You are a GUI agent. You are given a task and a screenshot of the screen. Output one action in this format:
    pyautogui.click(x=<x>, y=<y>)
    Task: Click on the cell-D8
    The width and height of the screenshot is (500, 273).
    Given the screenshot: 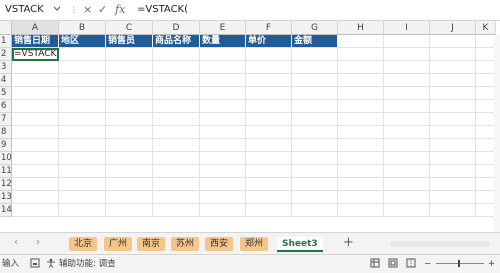 What is the action you would take?
    pyautogui.click(x=176, y=132)
    